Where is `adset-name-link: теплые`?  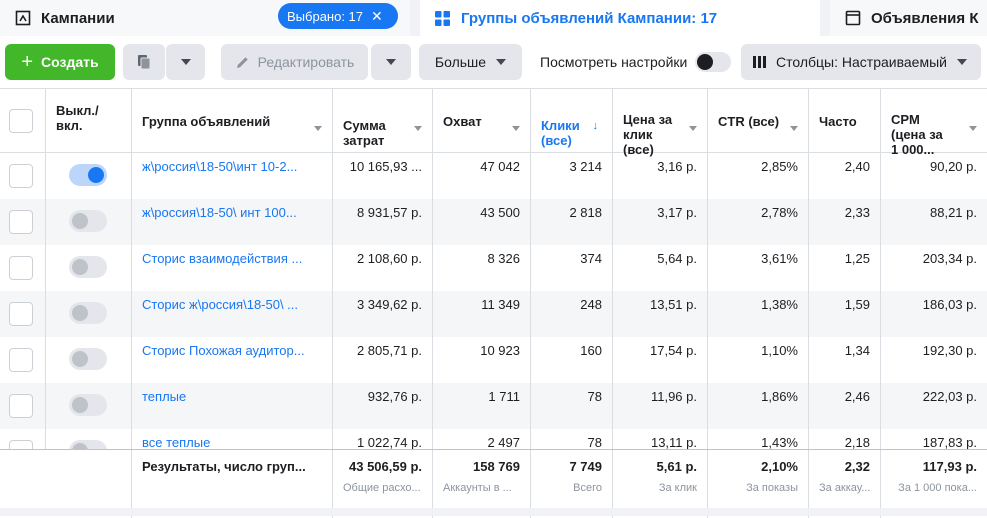 adset-name-link: теплые is located at coordinates (232, 406).